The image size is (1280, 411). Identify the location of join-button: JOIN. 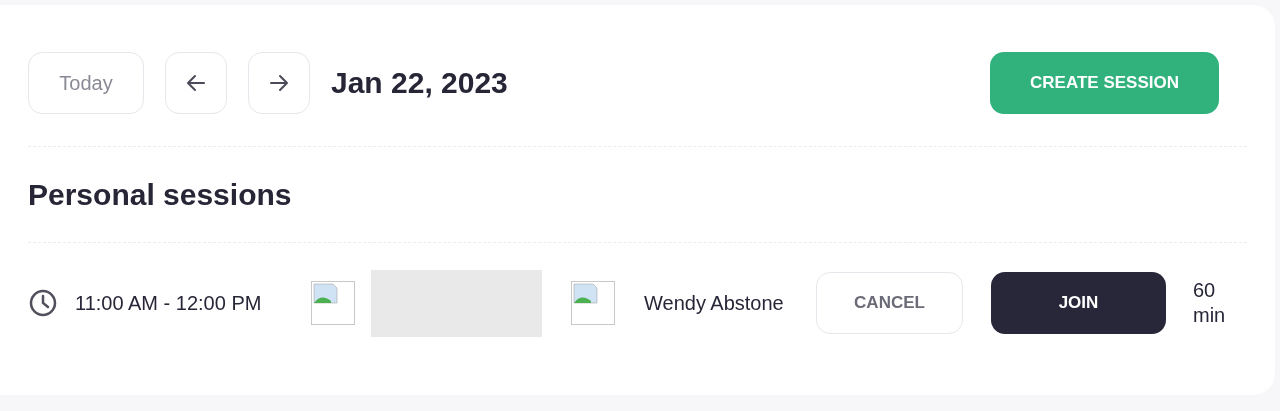
(1078, 303).